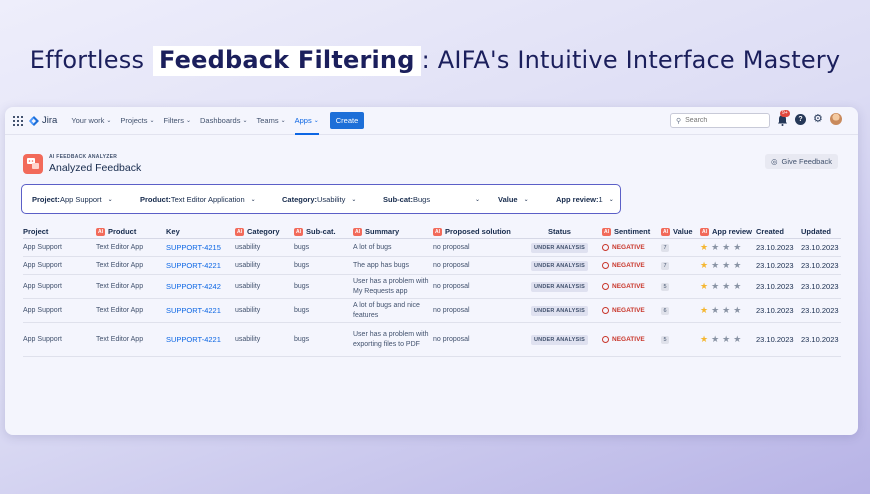 The width and height of the screenshot is (870, 494). Describe the element at coordinates (193, 286) in the screenshot. I see `issue-key-link: SUPPORT-4242` at that location.